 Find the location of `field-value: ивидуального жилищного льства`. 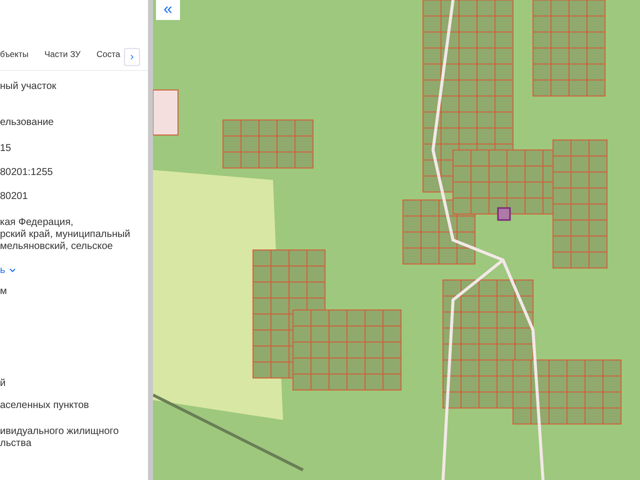

field-value: ивидуального жилищного льства is located at coordinates (60, 438).